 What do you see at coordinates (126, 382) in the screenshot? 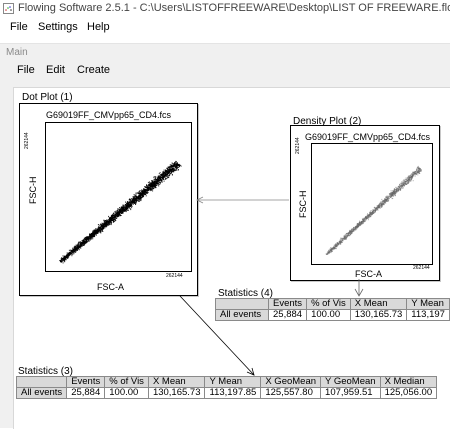
I see `stats3-header-pct: % of Vis` at bounding box center [126, 382].